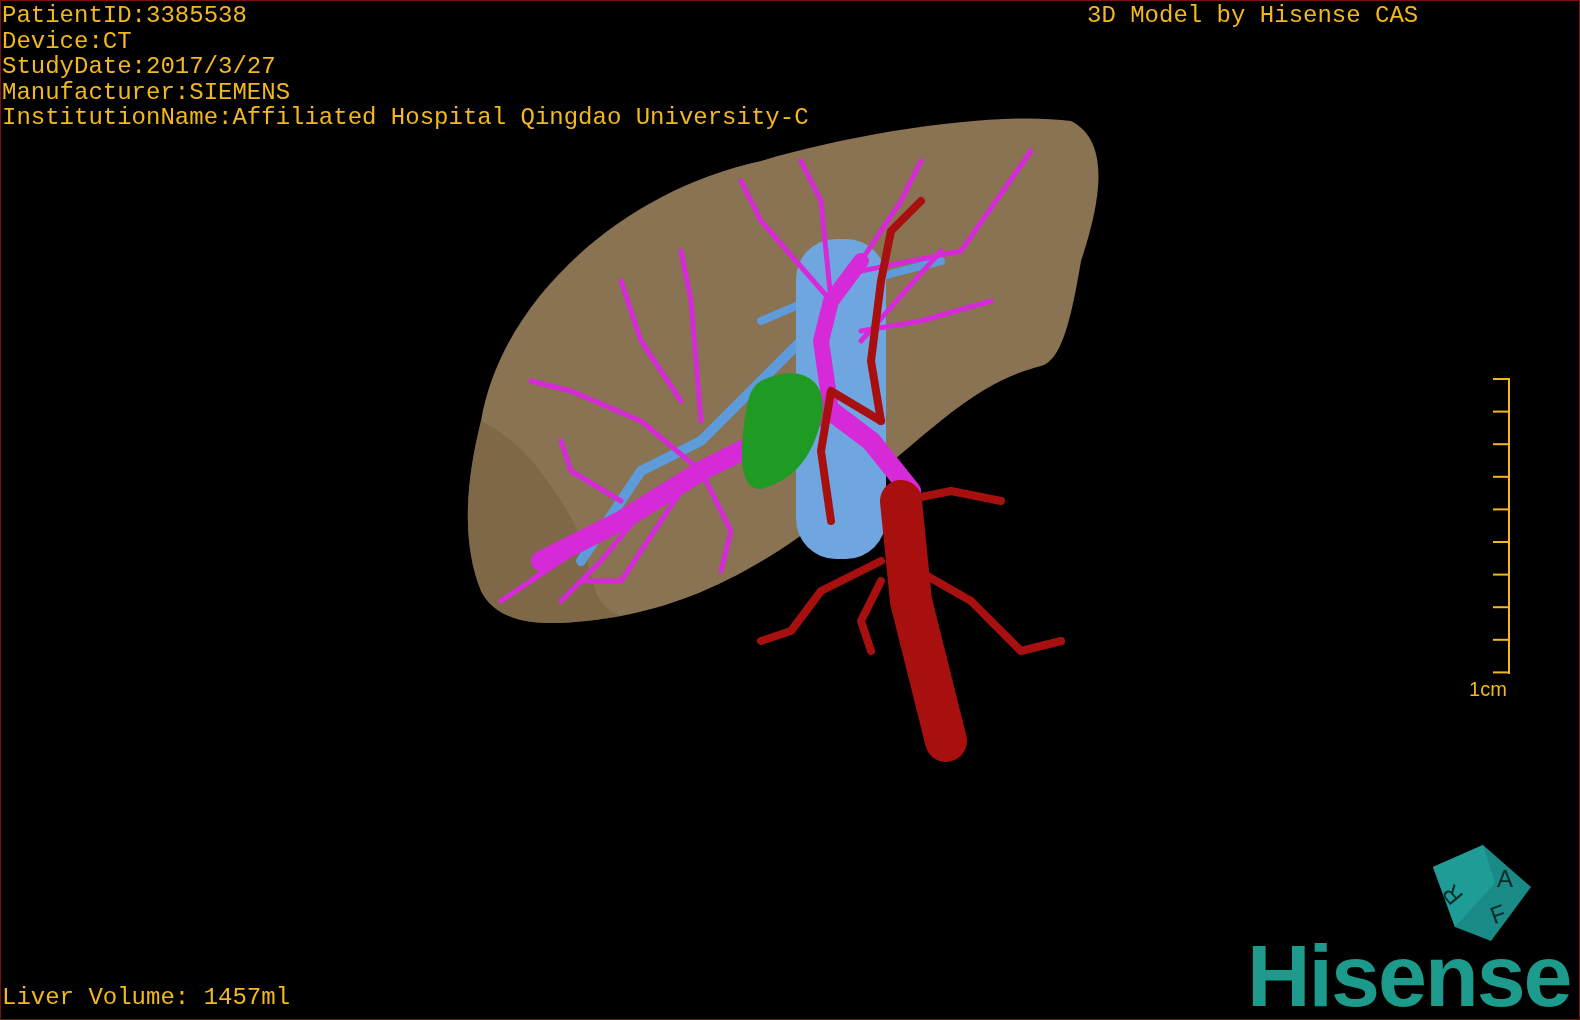 This screenshot has height=1020, width=1580. I want to click on brand-logo: Hisense, so click(1409, 975).